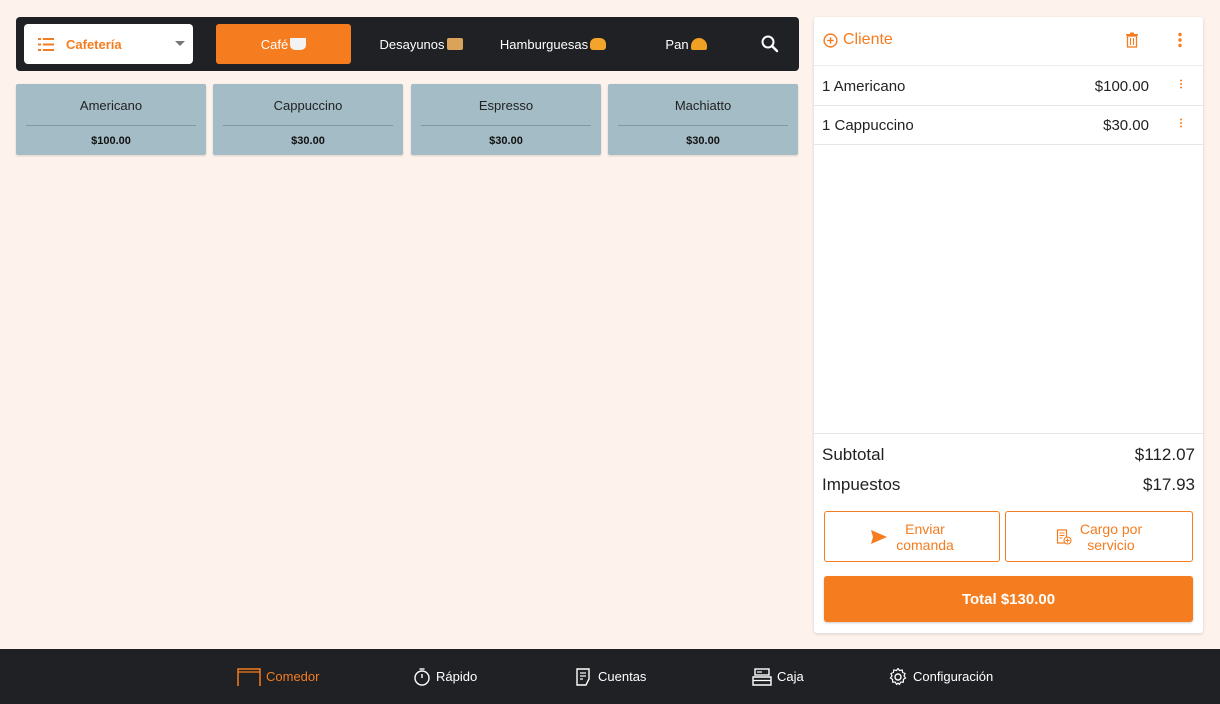 This screenshot has height=704, width=1220. What do you see at coordinates (622, 676) in the screenshot?
I see `nav-label: Cuentas` at bounding box center [622, 676].